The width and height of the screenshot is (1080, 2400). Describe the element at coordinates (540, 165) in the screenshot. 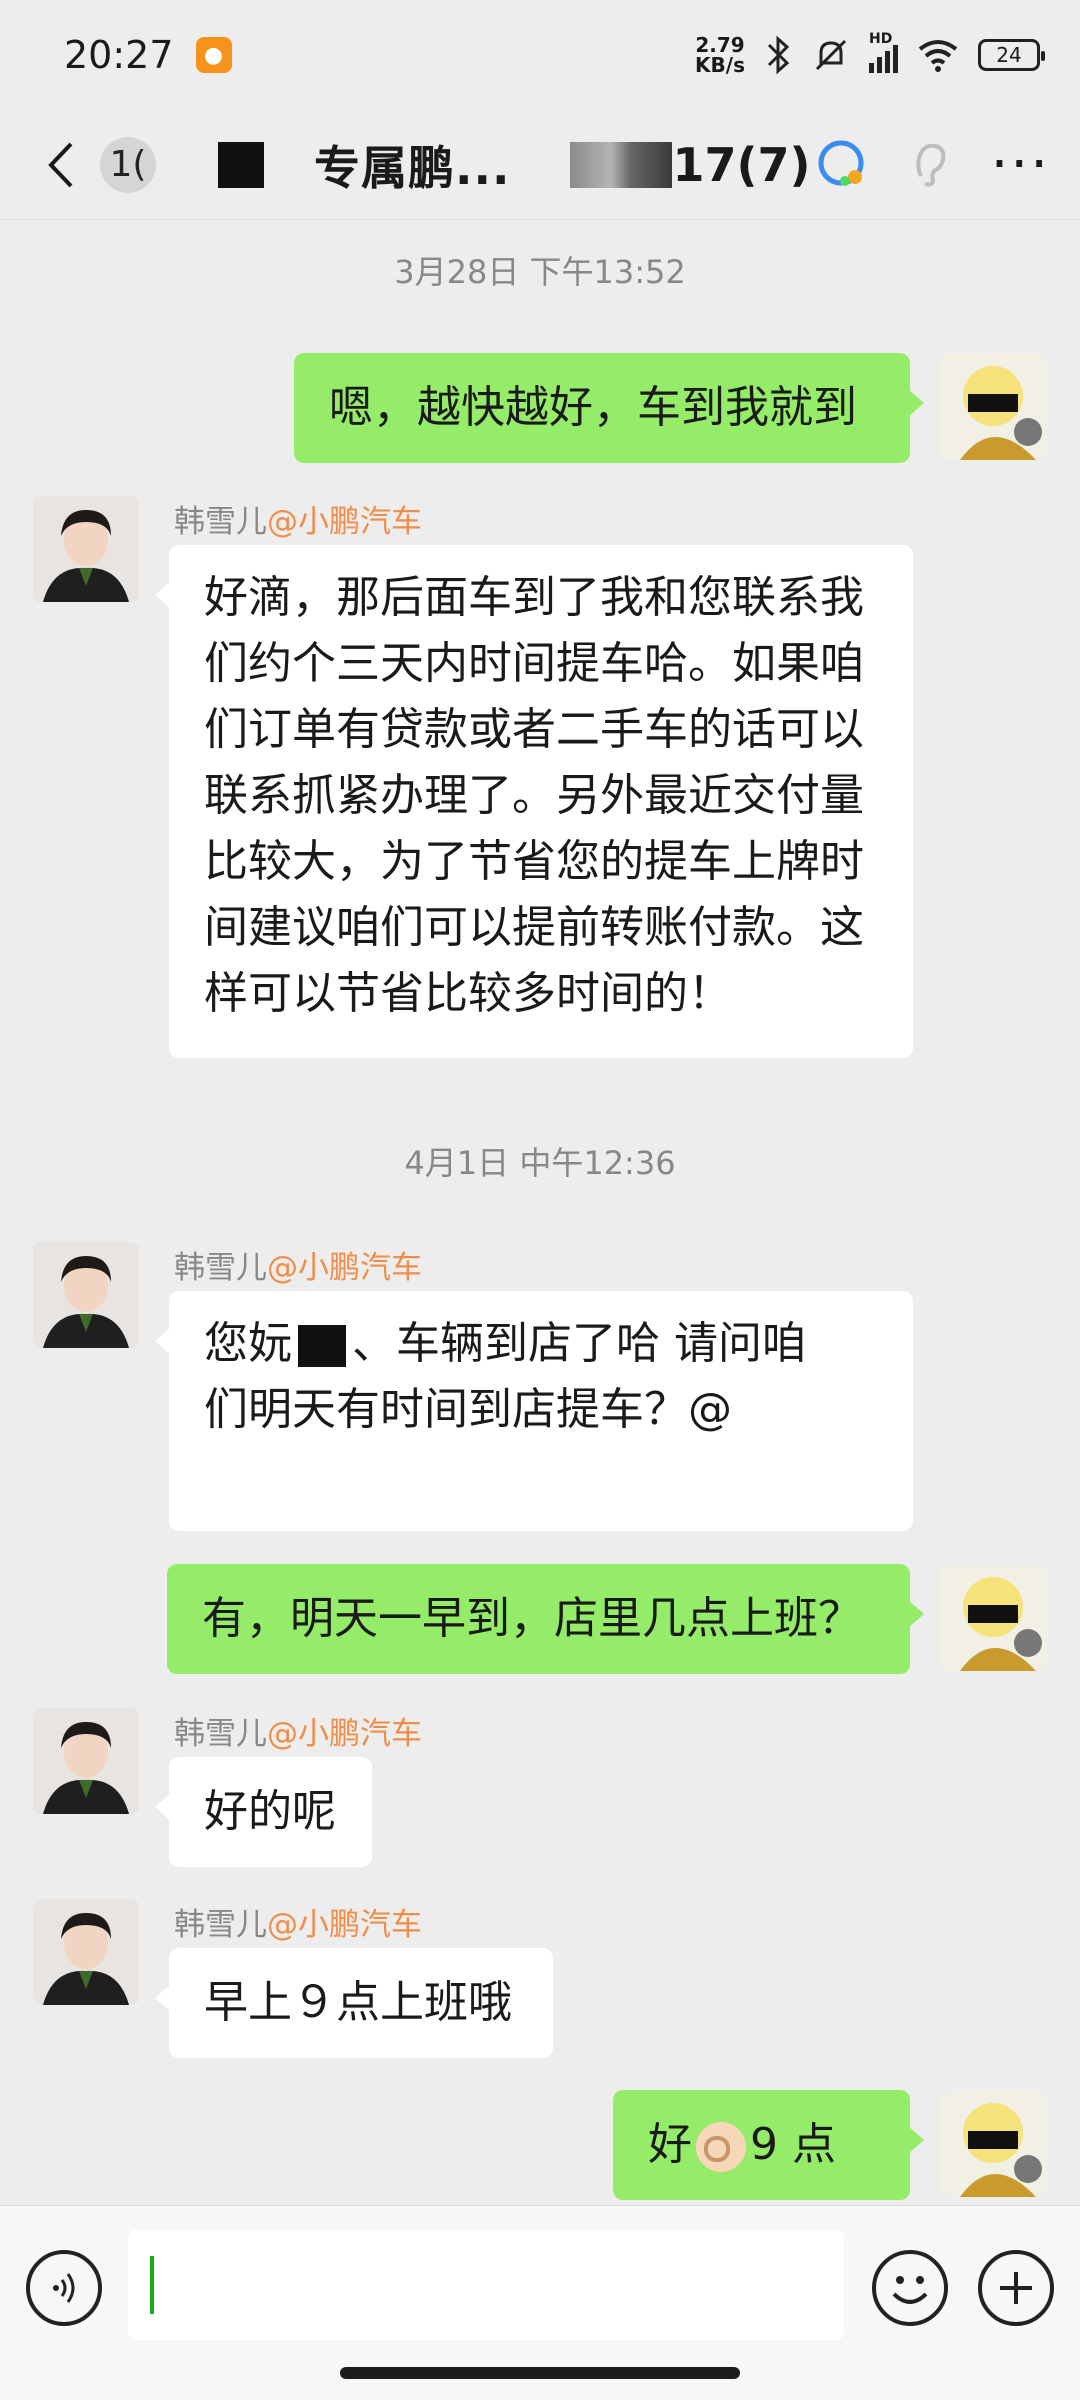

I see `chat-header: 1( 专属鹏... 17(7) ···` at that location.